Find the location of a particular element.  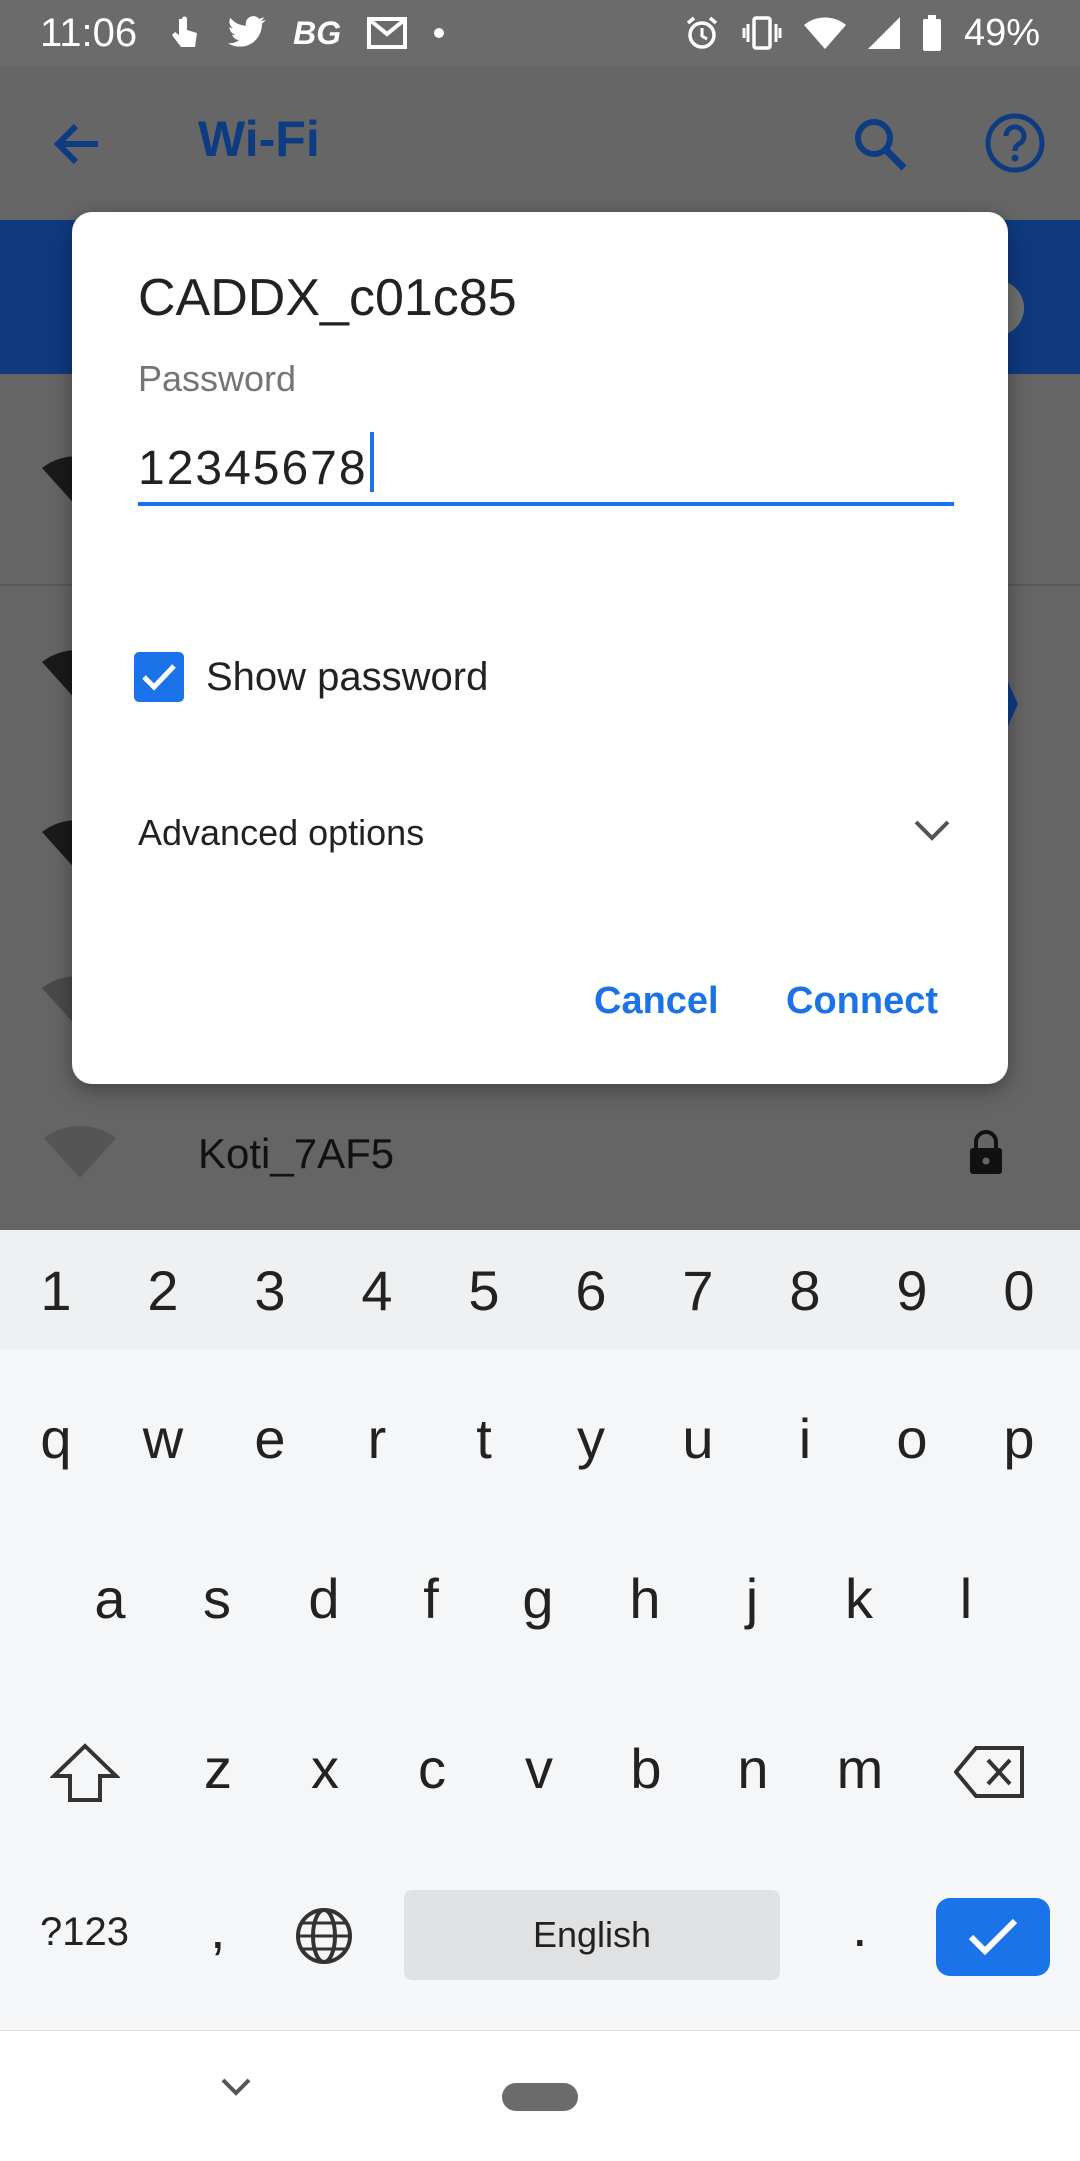

space-key: English is located at coordinates (592, 1935).